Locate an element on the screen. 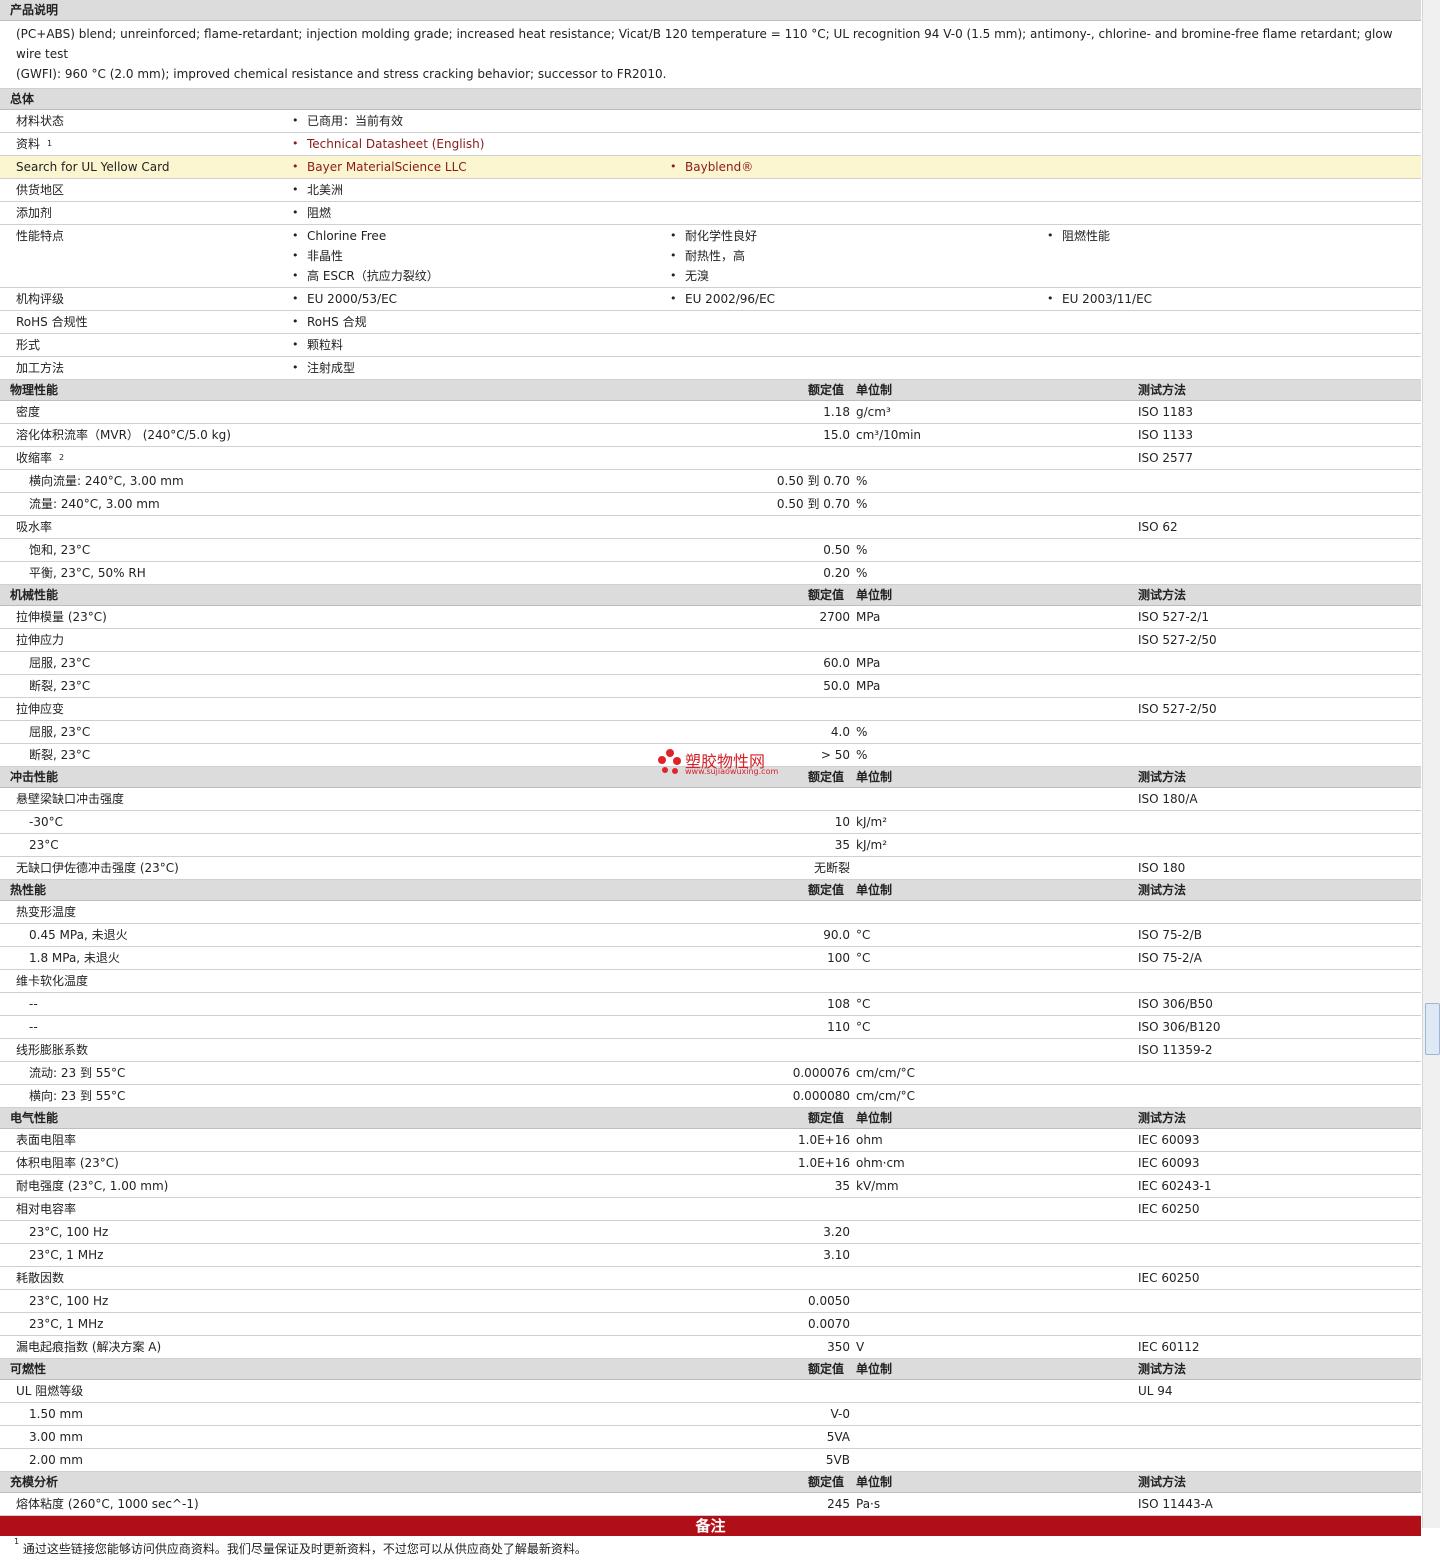 The image size is (1440, 1561). property-label: 流动: 23 到 55°C is located at coordinates (77, 1073).